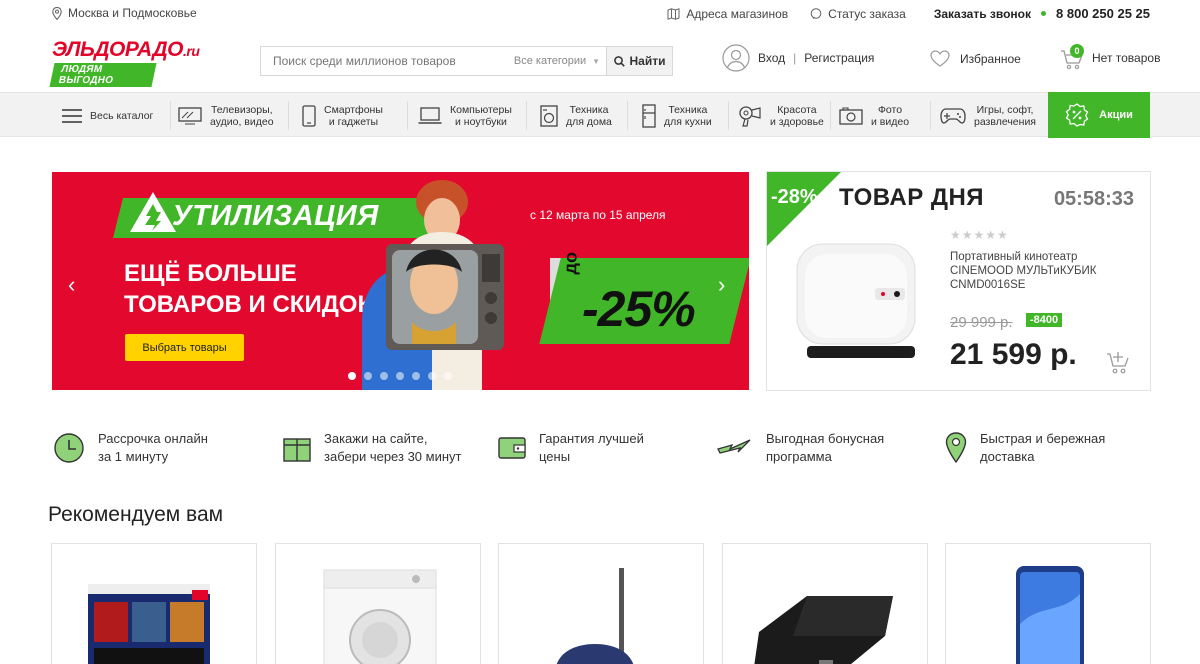 The width and height of the screenshot is (1200, 664). I want to click on region-label: Москва и Подмосковье, so click(132, 13).